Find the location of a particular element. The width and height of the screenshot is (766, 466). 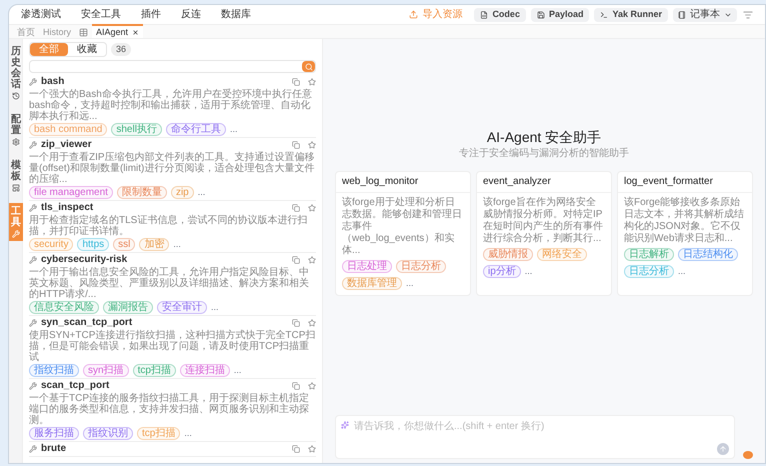

tag: bash command is located at coordinates (68, 129).